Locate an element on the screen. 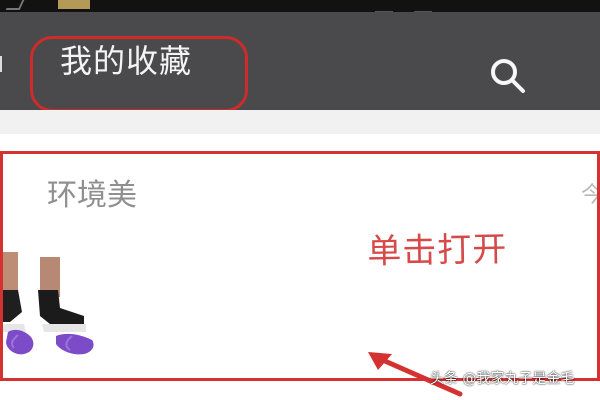  section-gap is located at coordinates (300, 122).